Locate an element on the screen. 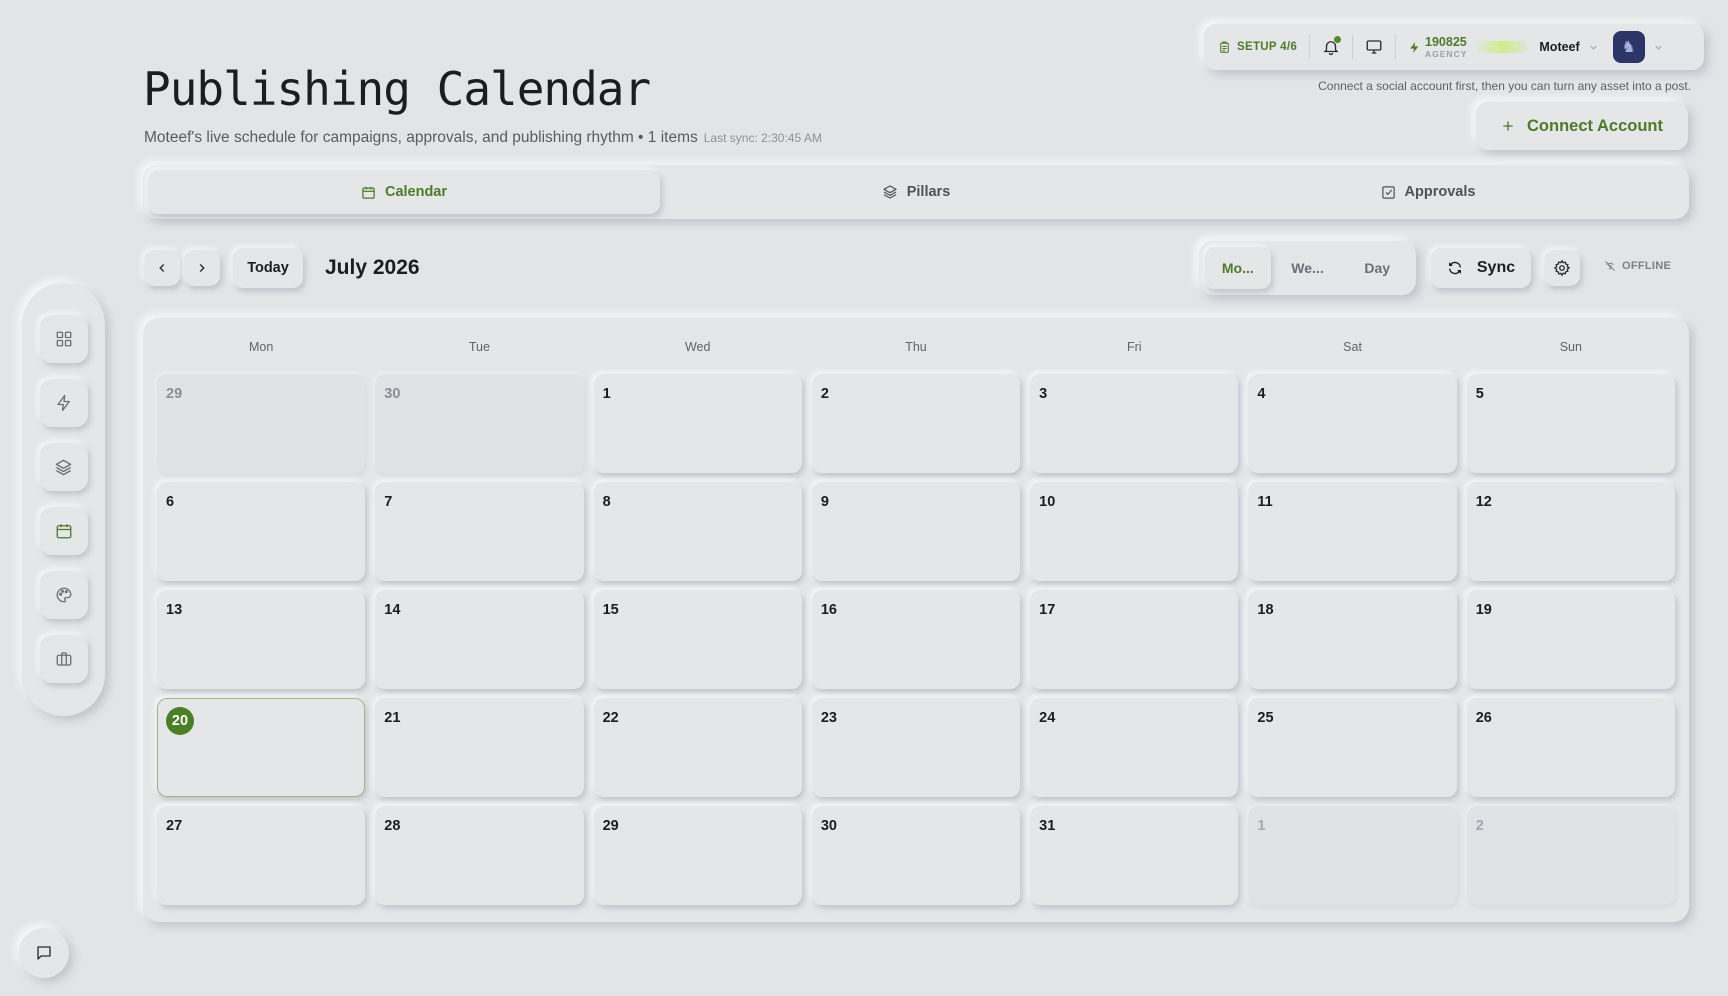 This screenshot has height=996, width=1728. day-cell: 31 is located at coordinates (1134, 855).